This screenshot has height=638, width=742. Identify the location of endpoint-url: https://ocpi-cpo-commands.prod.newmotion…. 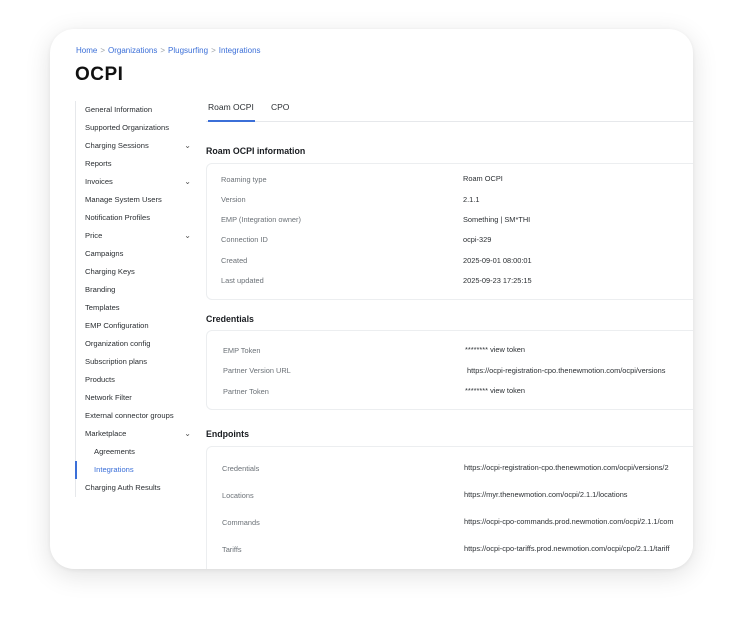
(569, 521).